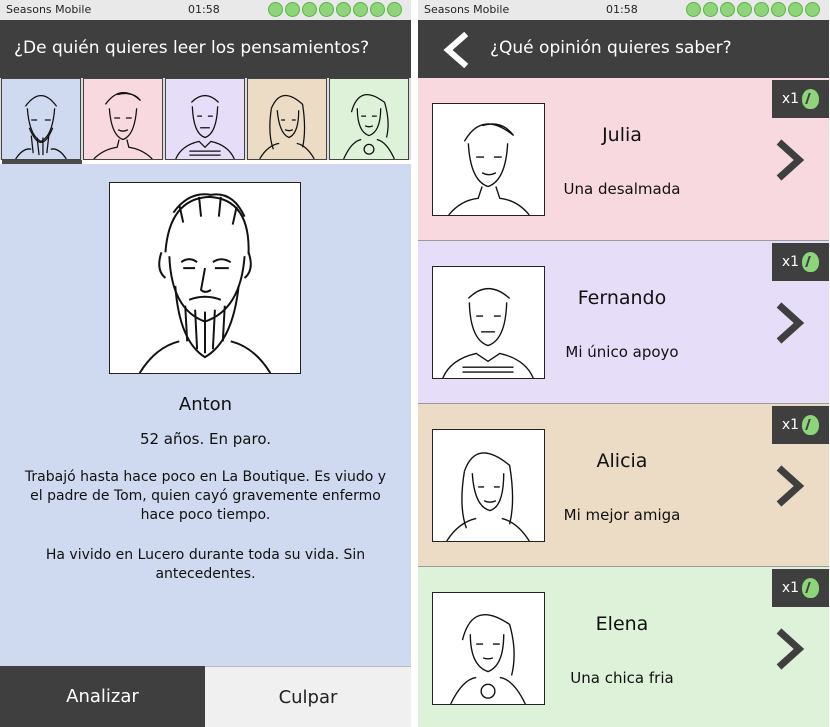 The height and width of the screenshot is (727, 830). I want to click on character-age-status: 52 años. En paro., so click(205, 439).